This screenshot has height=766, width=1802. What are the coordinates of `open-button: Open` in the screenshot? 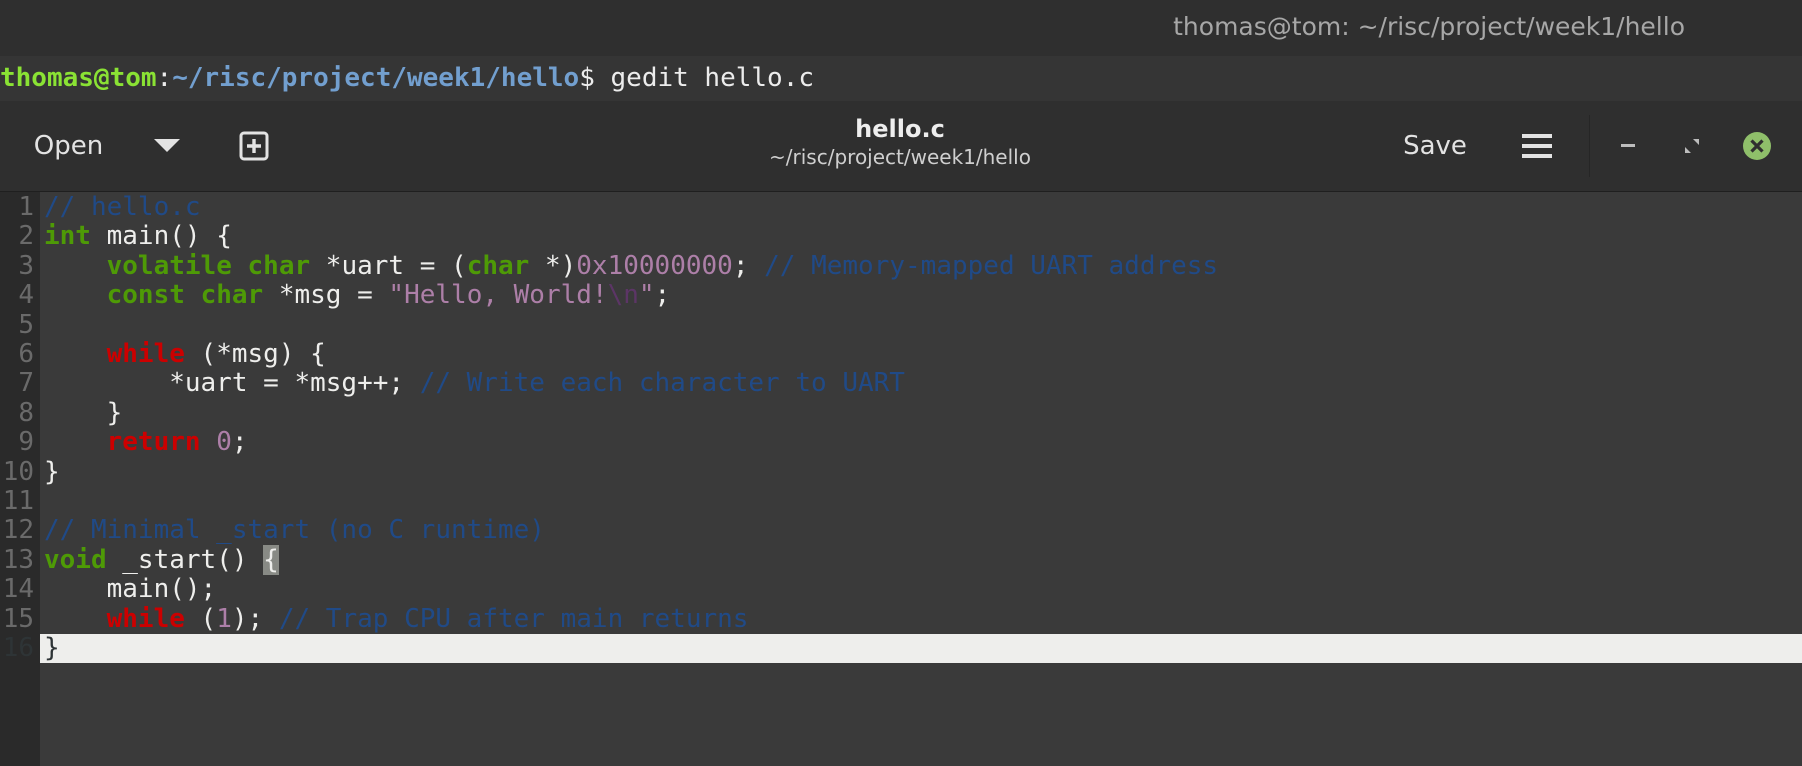 It's located at (68, 146).